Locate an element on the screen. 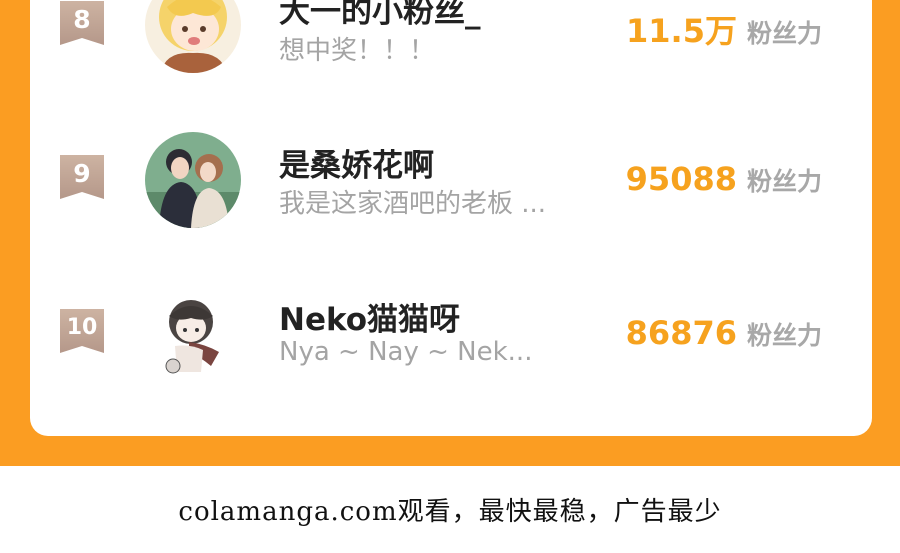 The image size is (900, 553). rank-number: 10 is located at coordinates (82, 327).